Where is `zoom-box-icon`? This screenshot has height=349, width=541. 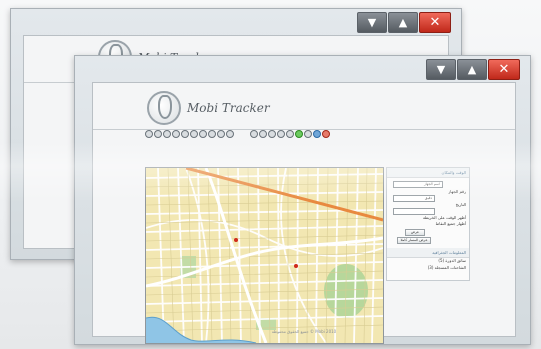 zoom-box-icon is located at coordinates (176, 134).